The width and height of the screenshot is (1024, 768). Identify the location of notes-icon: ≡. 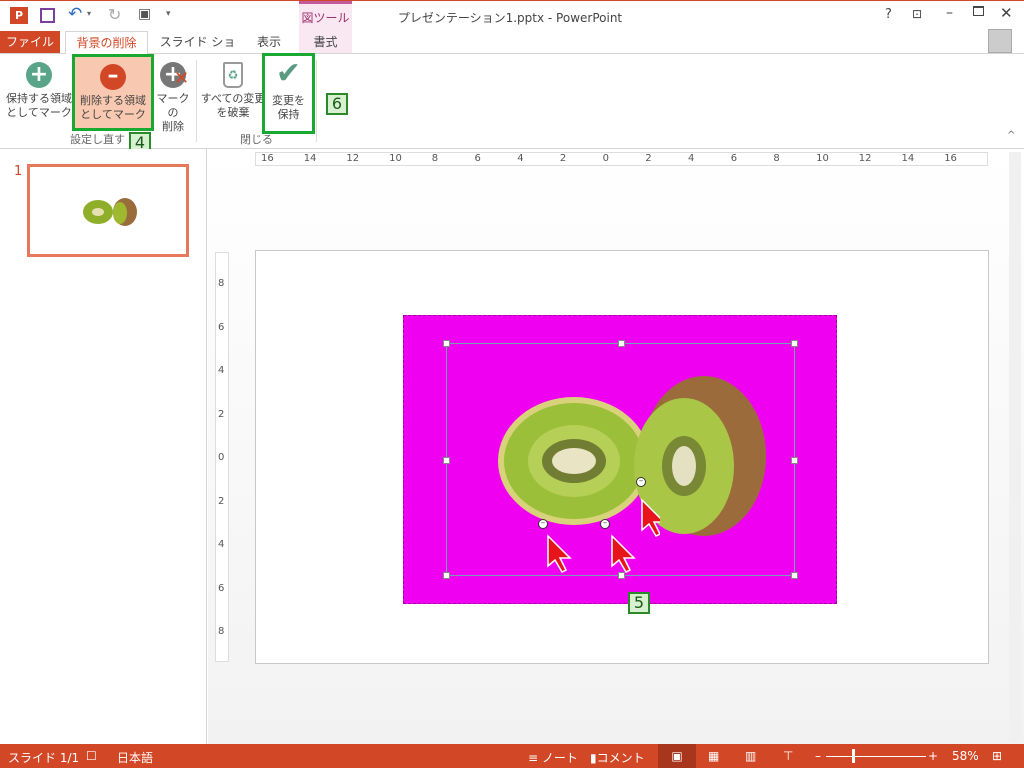
(535, 758).